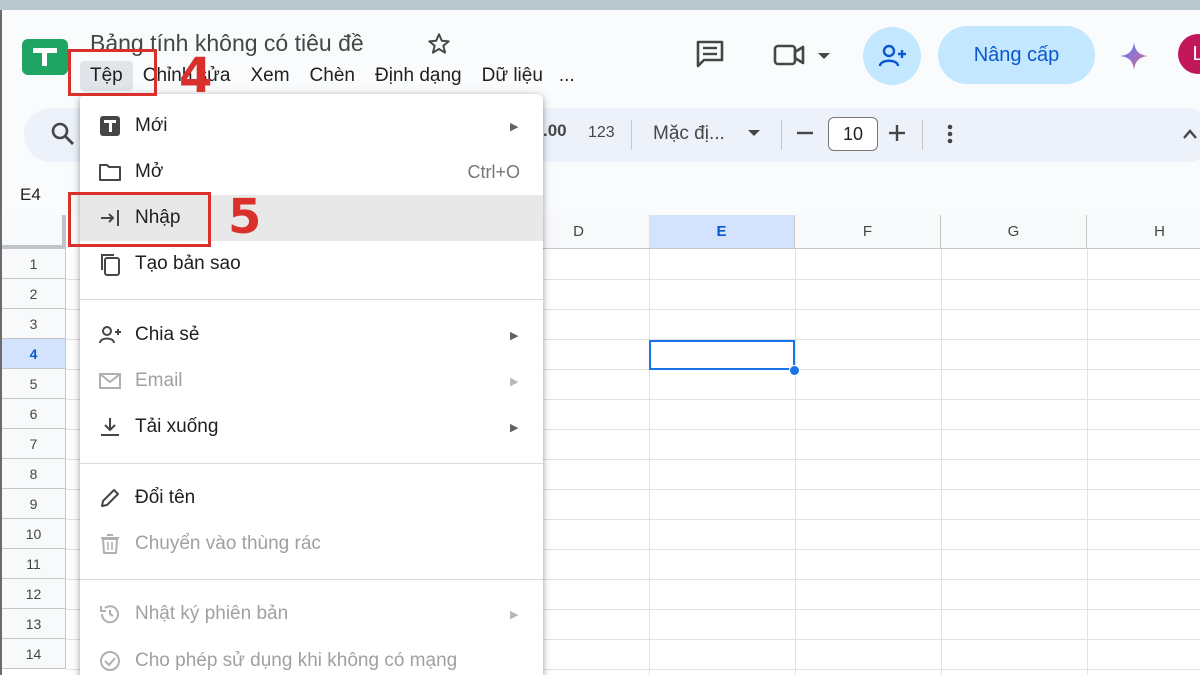 Image resolution: width=1200 pixels, height=675 pixels. What do you see at coordinates (722, 355) in the screenshot?
I see `selected-cell-e4` at bounding box center [722, 355].